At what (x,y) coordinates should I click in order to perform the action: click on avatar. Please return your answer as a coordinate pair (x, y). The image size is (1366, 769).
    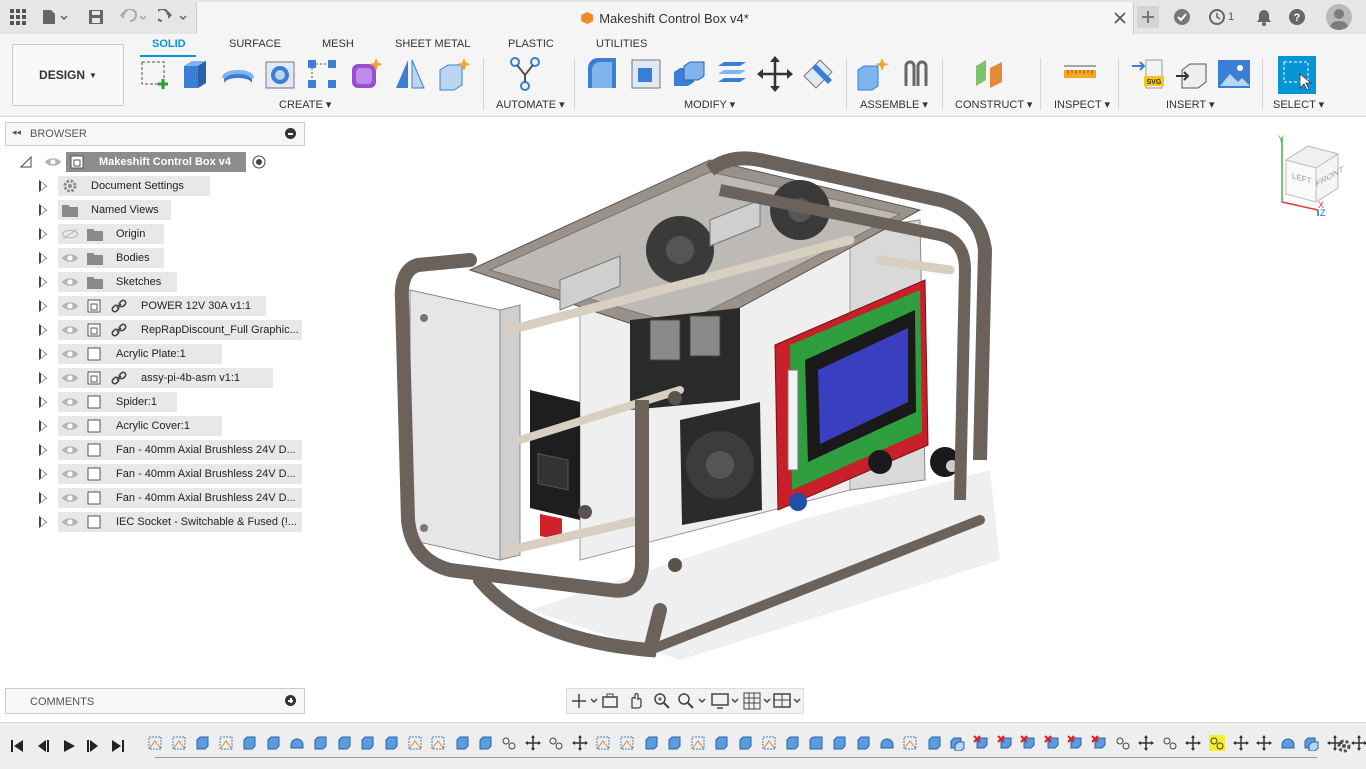
    Looking at the image, I should click on (1339, 17).